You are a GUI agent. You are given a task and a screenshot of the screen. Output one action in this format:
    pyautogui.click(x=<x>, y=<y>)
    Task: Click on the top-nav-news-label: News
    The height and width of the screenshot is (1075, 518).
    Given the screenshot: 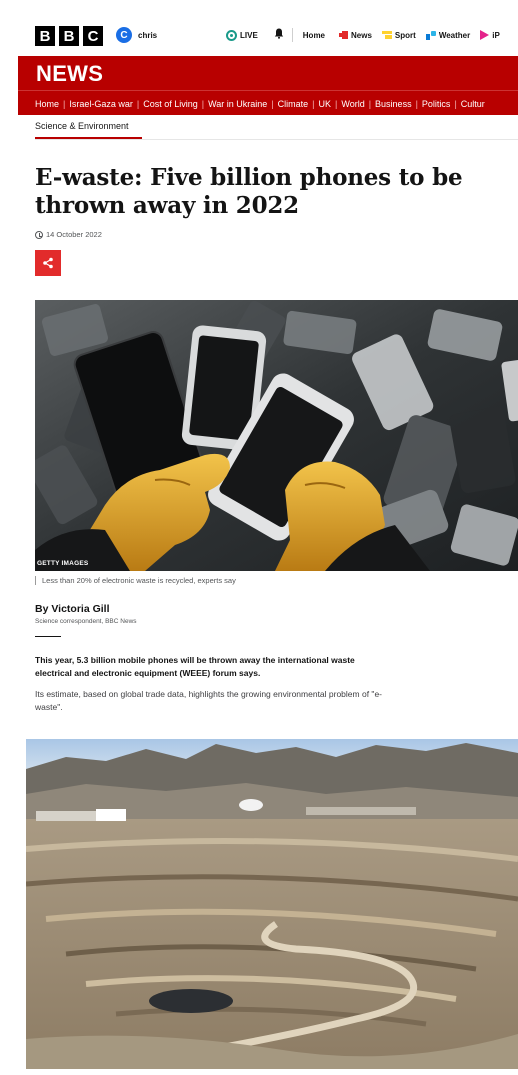 What is the action you would take?
    pyautogui.click(x=361, y=35)
    